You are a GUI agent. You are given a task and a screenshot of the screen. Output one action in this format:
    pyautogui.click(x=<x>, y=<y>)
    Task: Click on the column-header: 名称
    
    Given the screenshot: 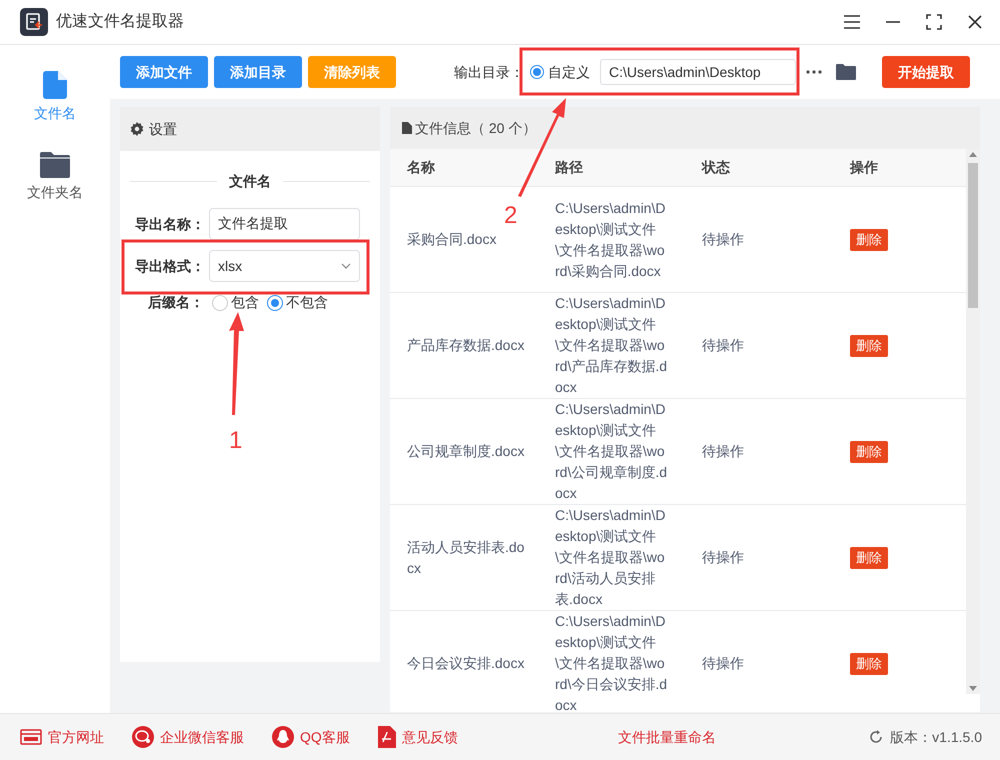 What is the action you would take?
    pyautogui.click(x=421, y=167)
    